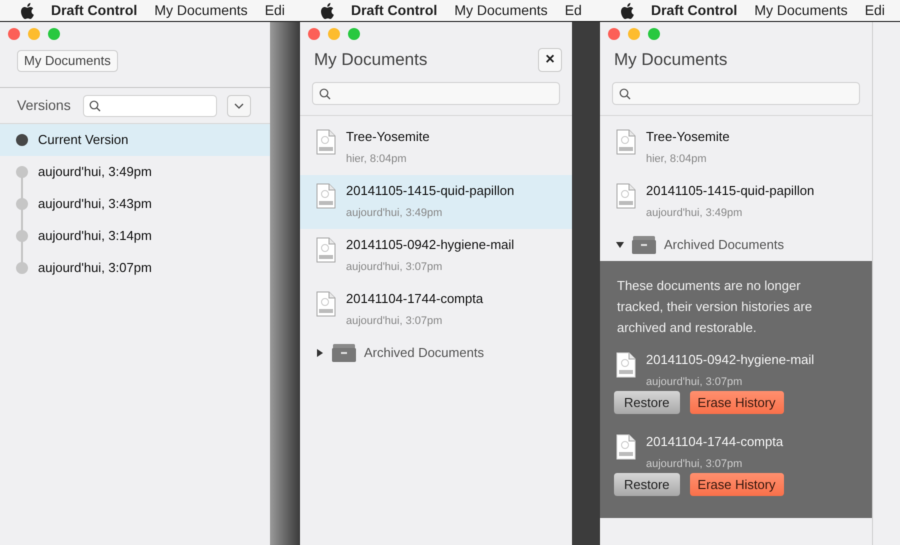 This screenshot has height=545, width=900. What do you see at coordinates (44, 105) in the screenshot?
I see `section-label: Versions` at bounding box center [44, 105].